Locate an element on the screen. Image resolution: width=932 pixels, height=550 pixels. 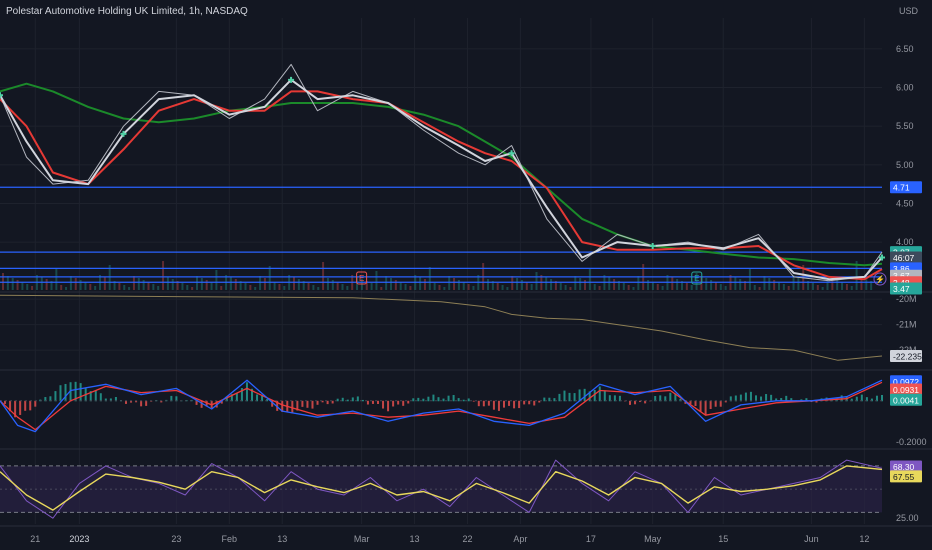
macd-signal-line is located at coordinates (441, 406).